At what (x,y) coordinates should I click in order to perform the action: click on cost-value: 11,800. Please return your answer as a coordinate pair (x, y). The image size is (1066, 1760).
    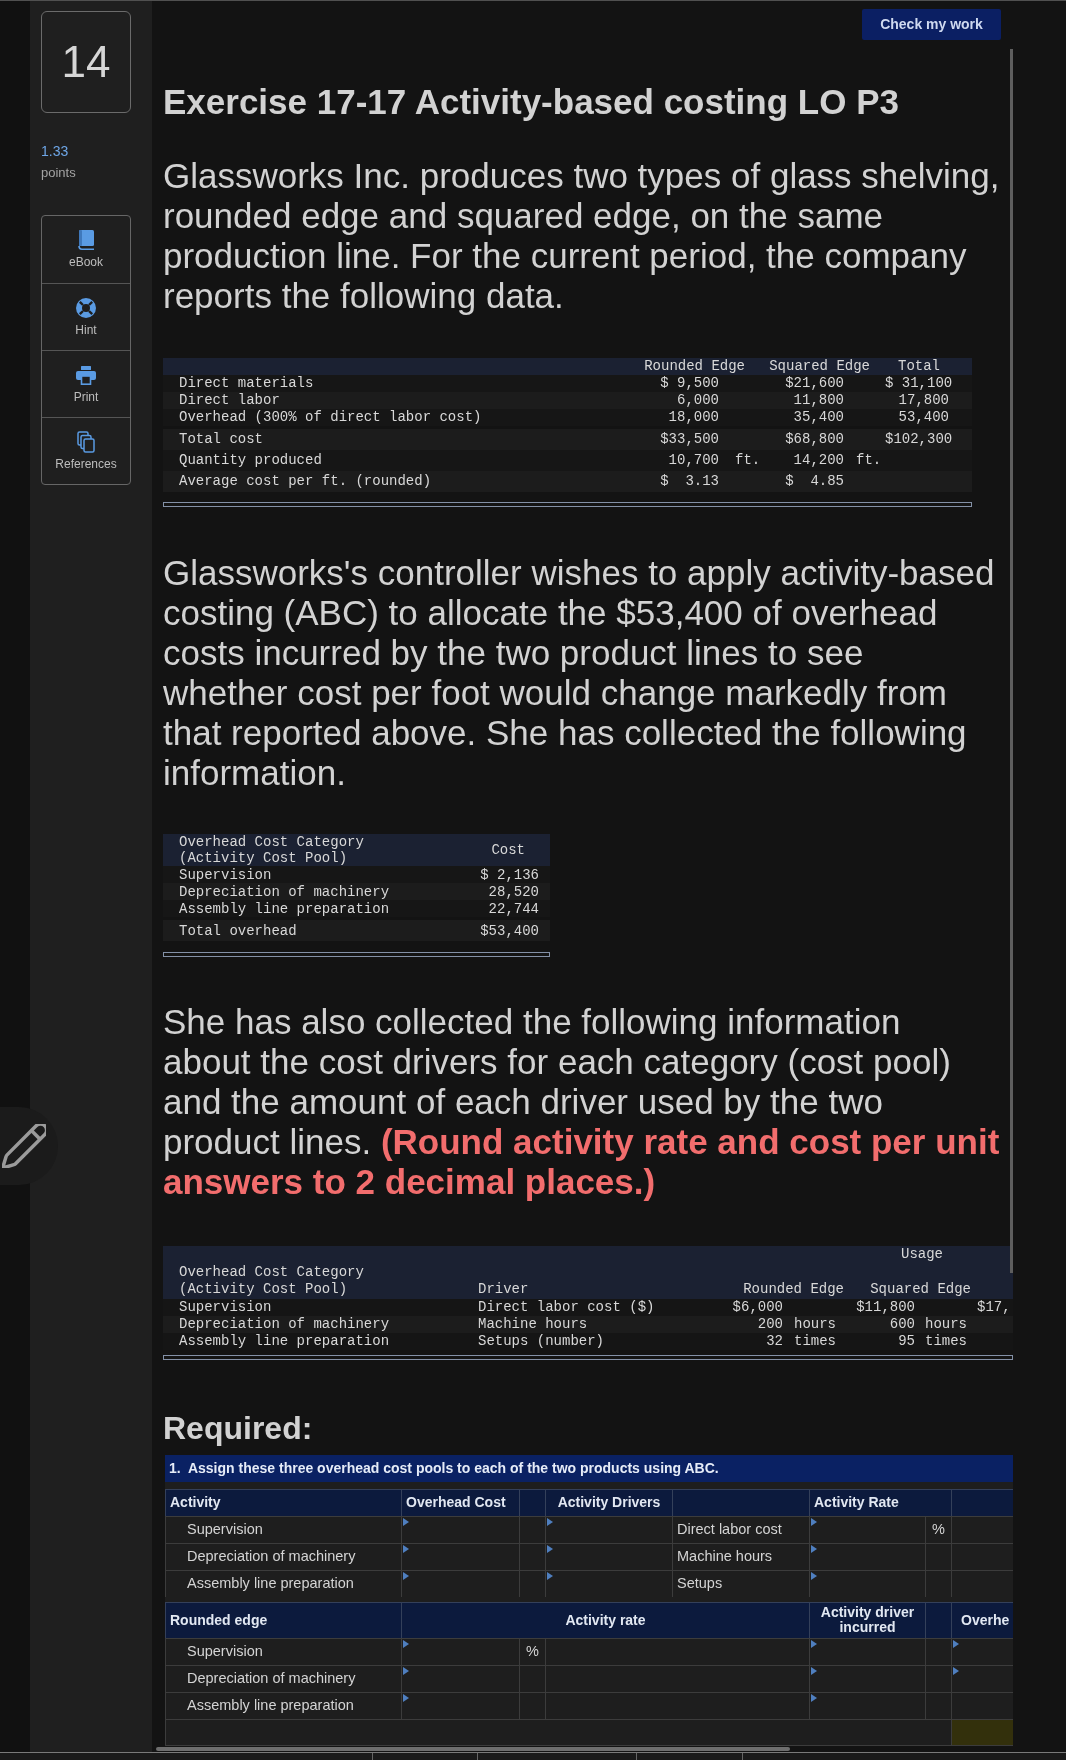
    Looking at the image, I should click on (818, 400).